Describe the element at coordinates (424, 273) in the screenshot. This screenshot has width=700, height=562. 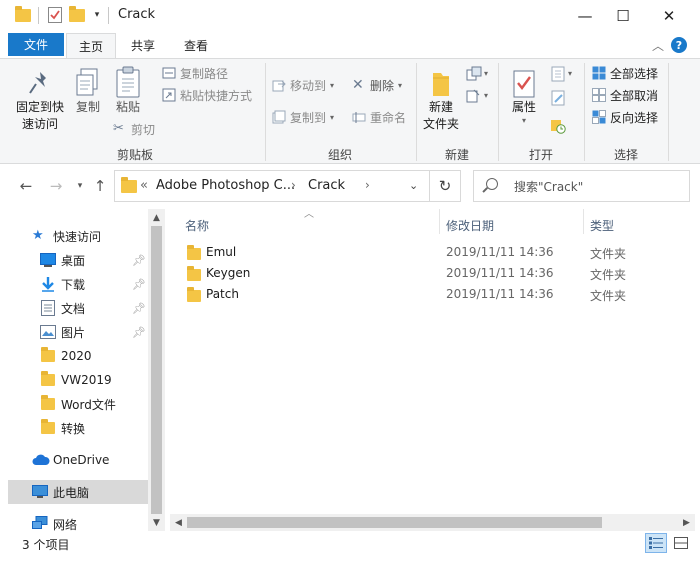
I see `table-row: Keygen 2019/11/11 14:36 文件夹` at that location.